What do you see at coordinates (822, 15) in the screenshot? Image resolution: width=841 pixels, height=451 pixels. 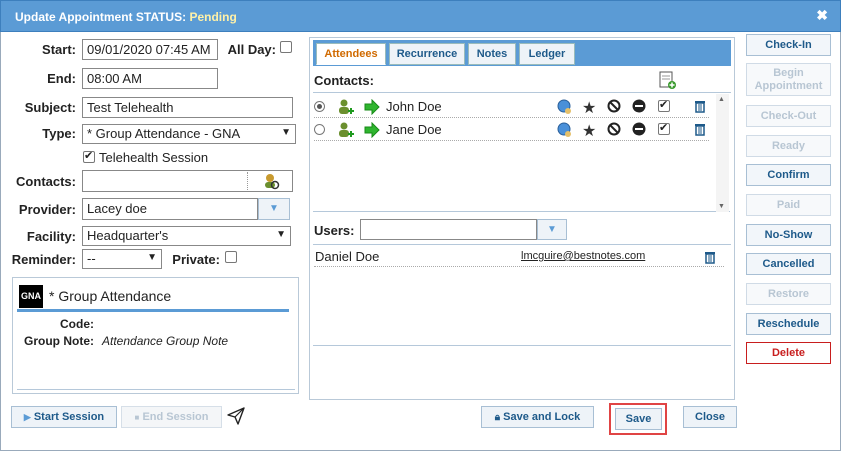 I see `close-icon: ✖` at bounding box center [822, 15].